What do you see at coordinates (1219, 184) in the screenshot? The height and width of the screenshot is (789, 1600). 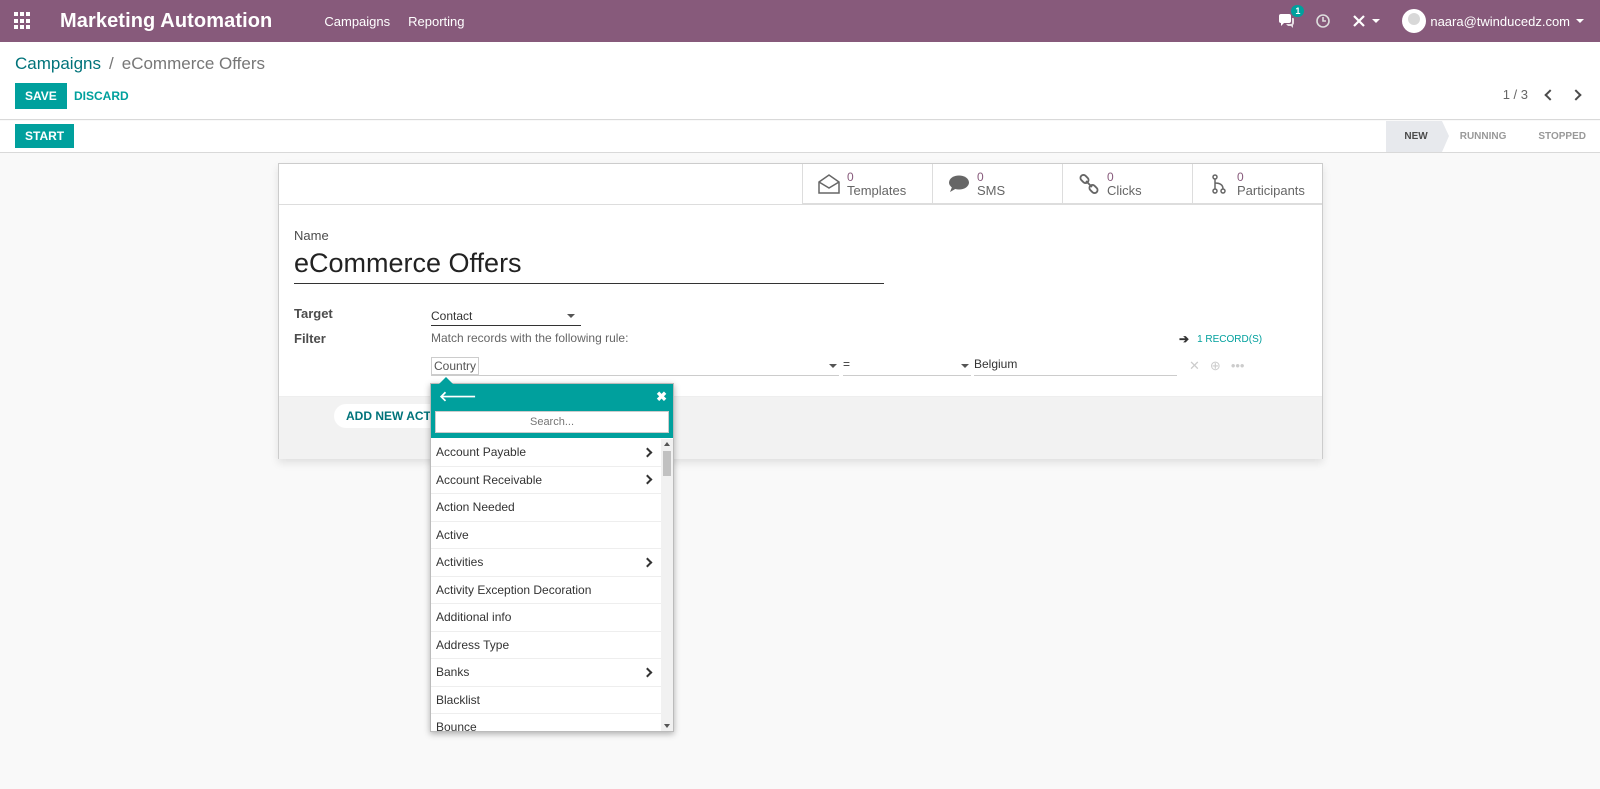 I see `code-fork-icon` at bounding box center [1219, 184].